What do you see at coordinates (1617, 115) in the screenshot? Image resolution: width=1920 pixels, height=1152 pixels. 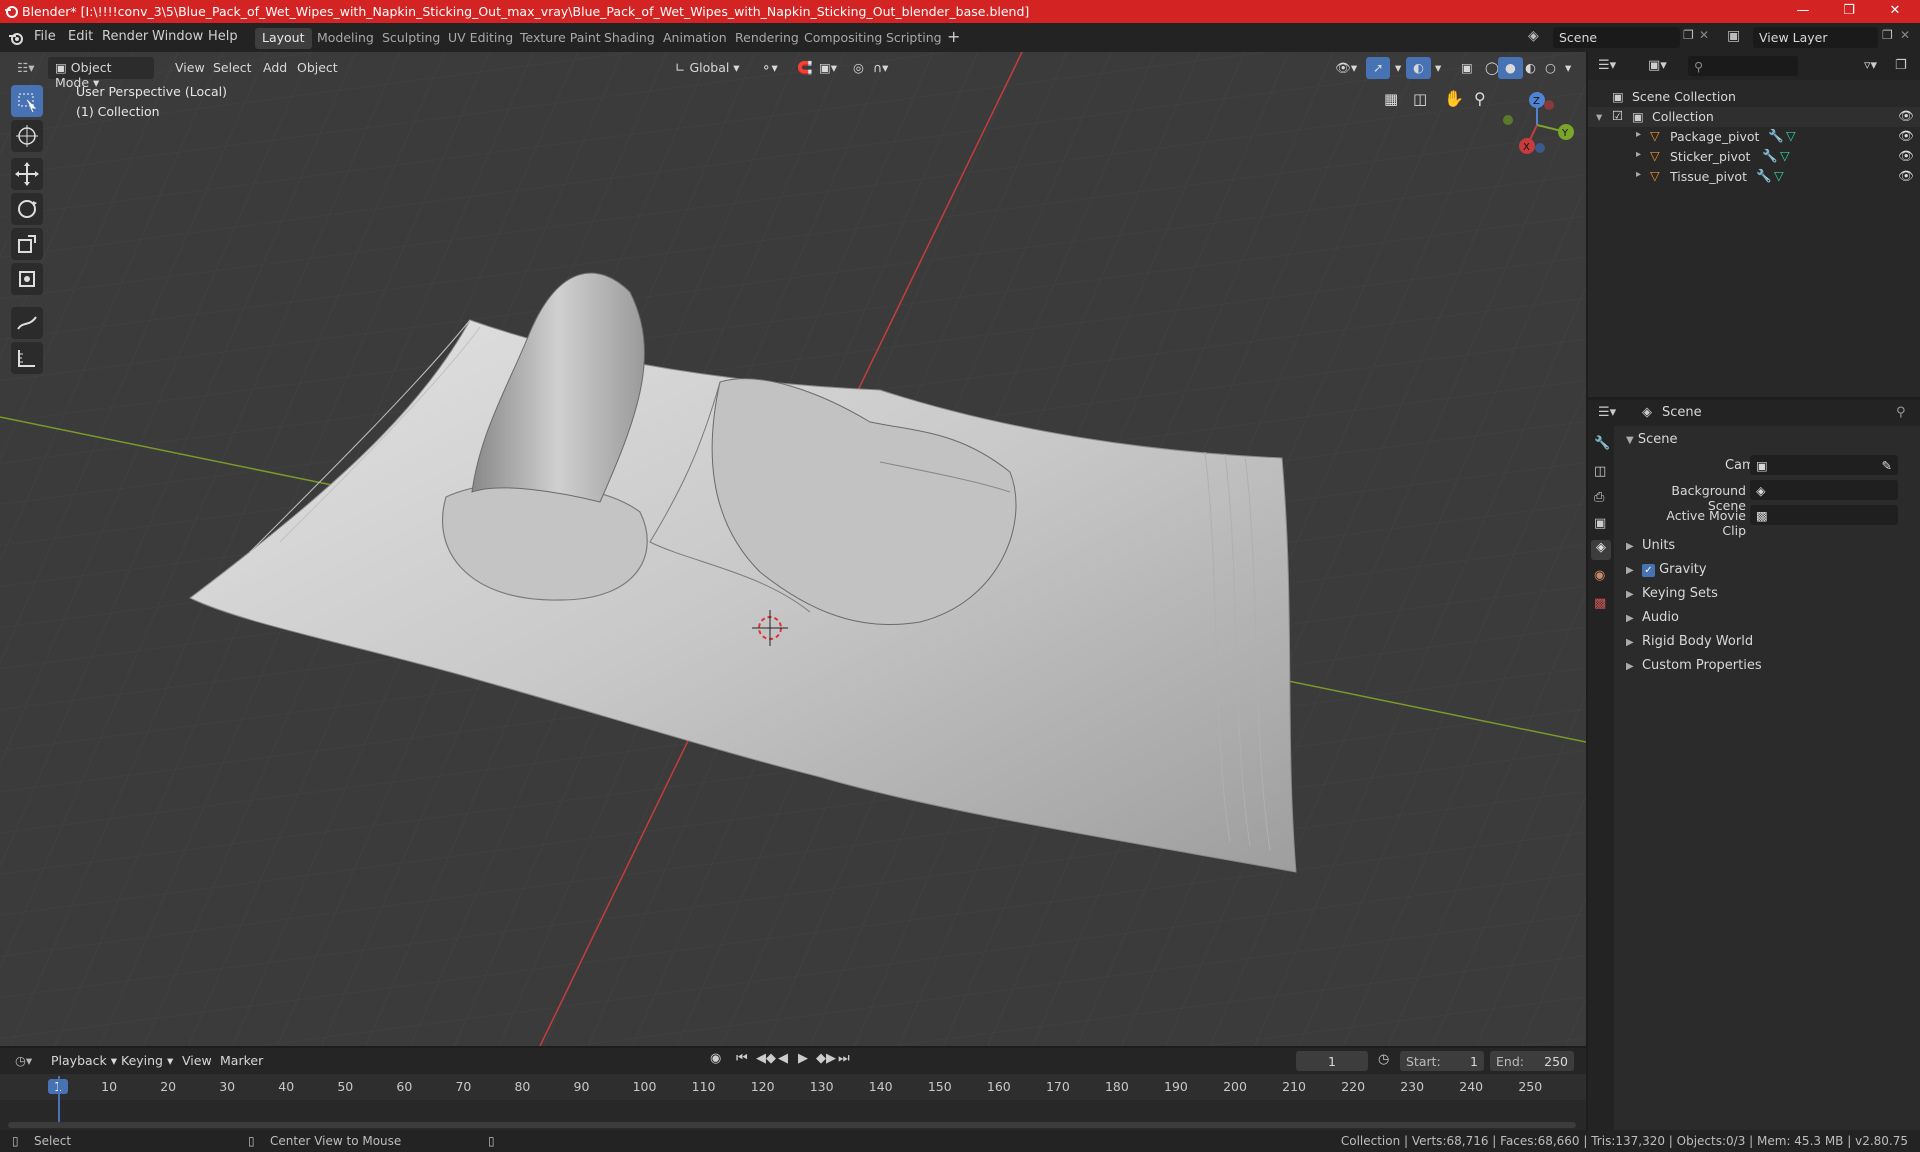 I see `collection-checkbox: ☑` at bounding box center [1617, 115].